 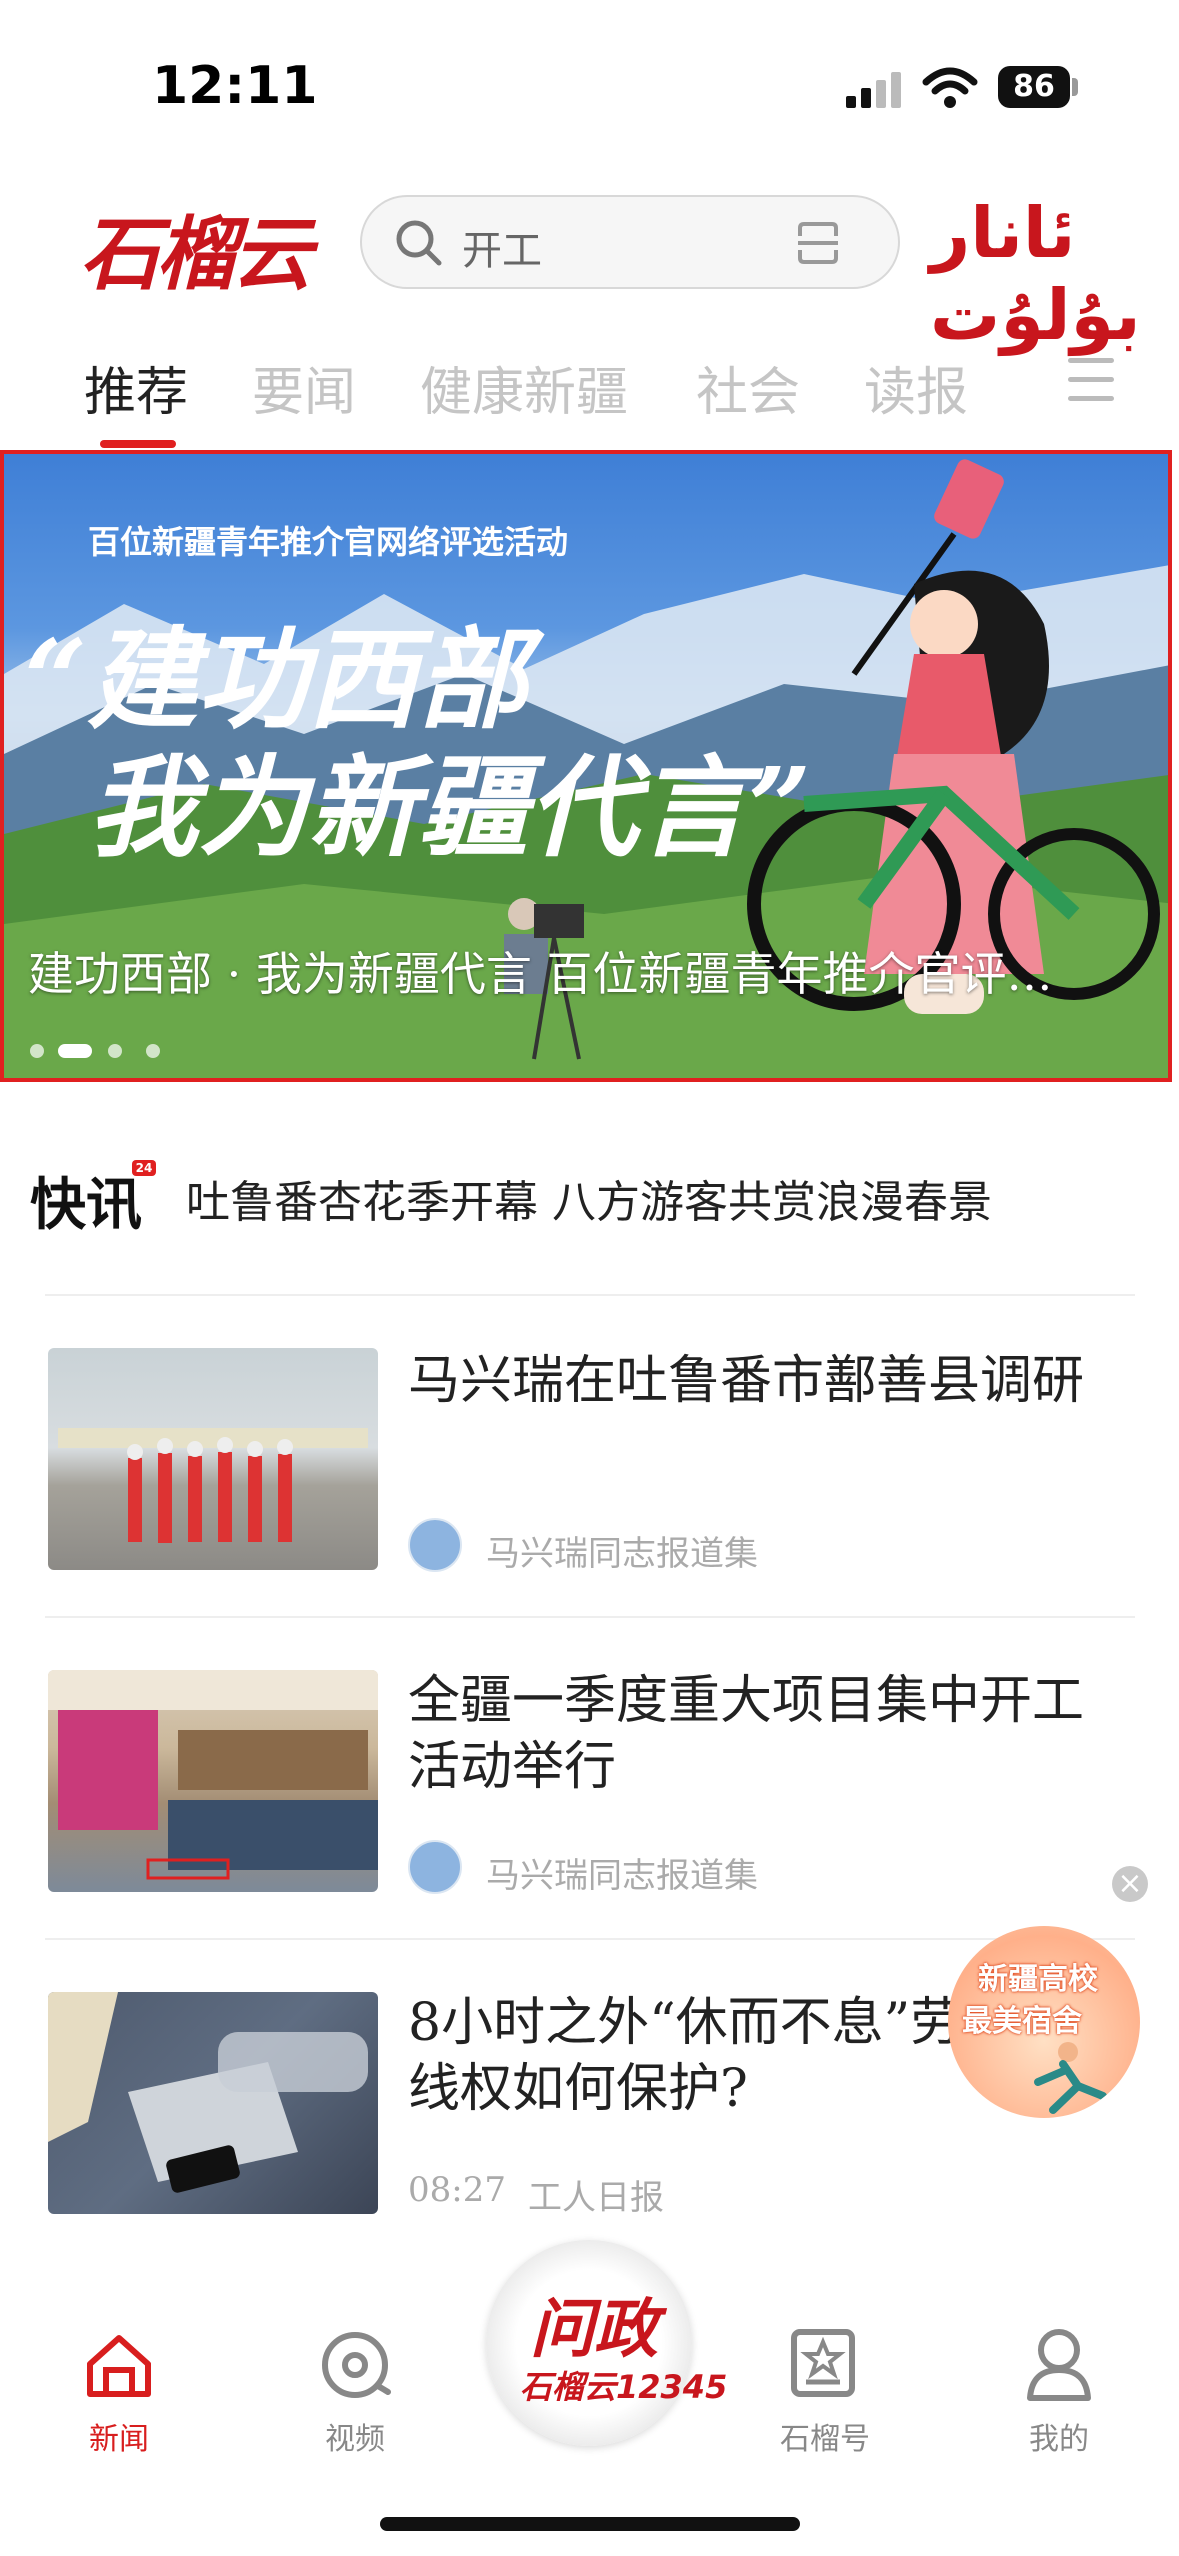 I want to click on floating-ad-badge: 新疆高校 最美宿舍, so click(x=1044, y=2022).